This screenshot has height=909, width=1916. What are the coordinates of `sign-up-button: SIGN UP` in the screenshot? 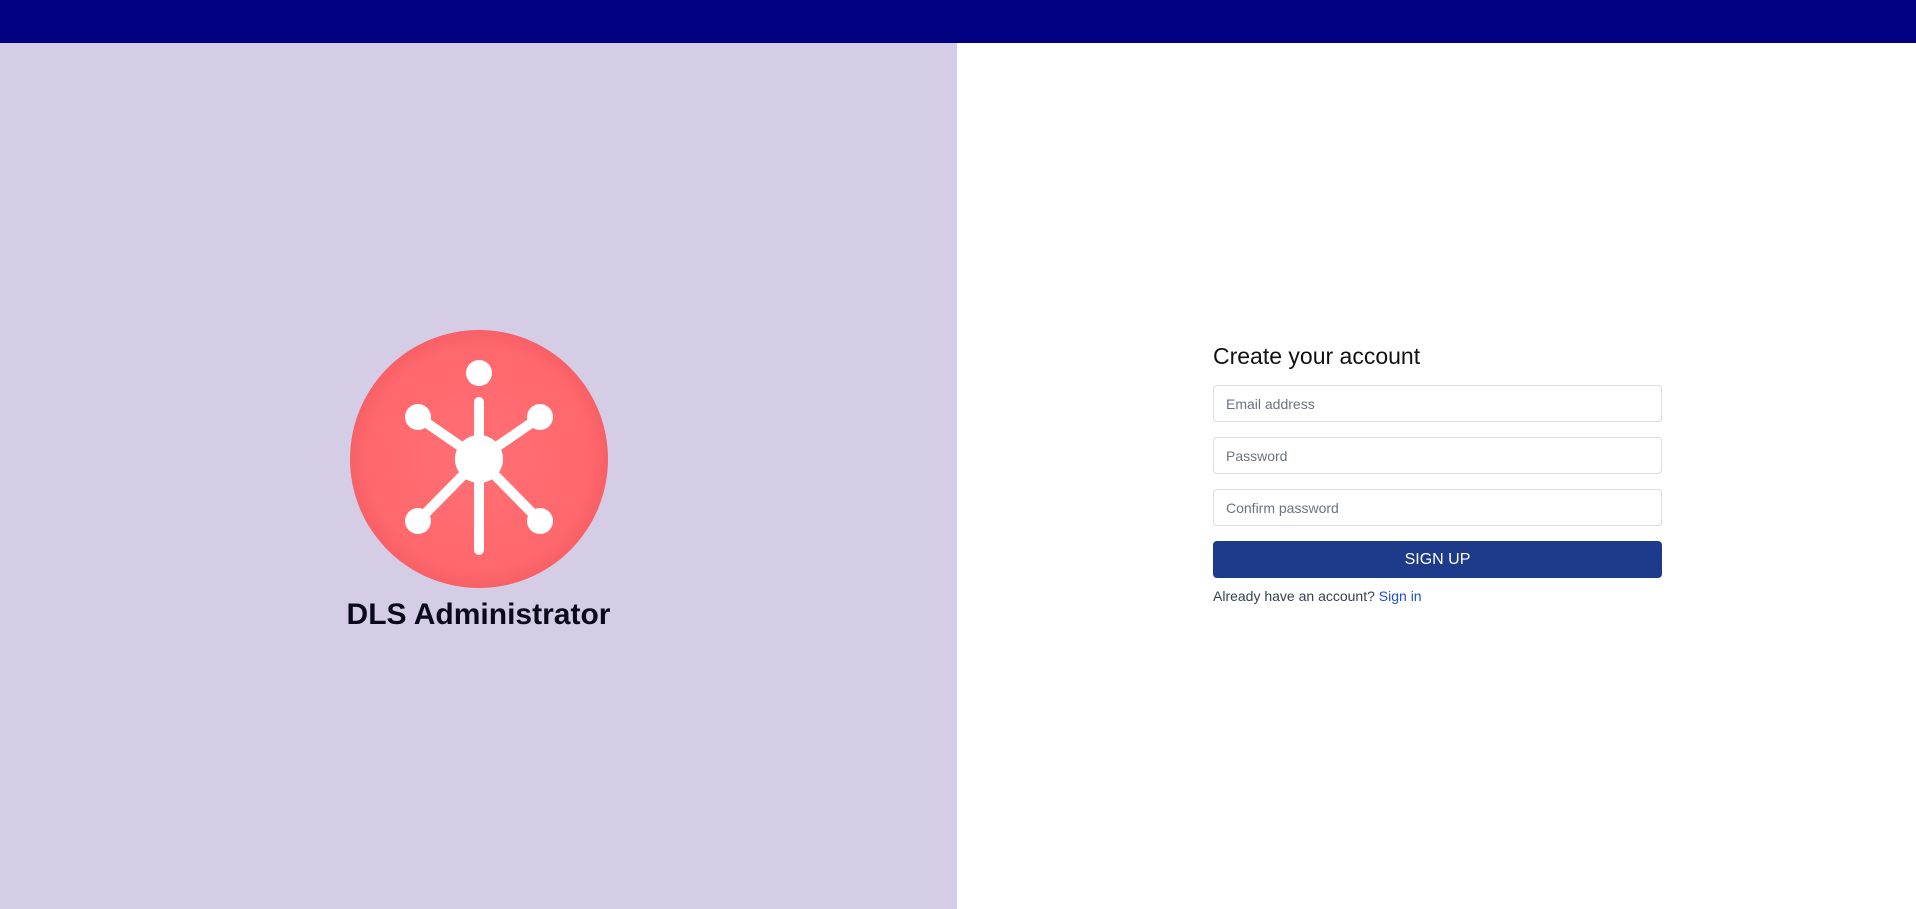 It's located at (1437, 559).